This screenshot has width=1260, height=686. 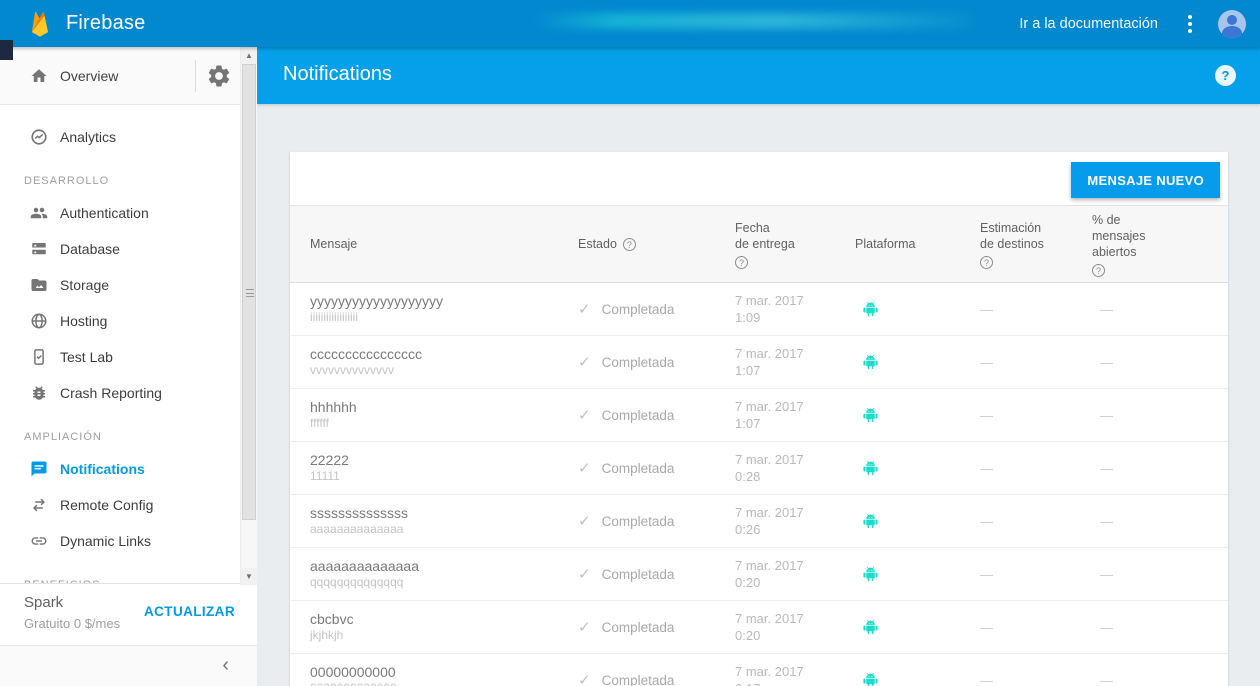 I want to click on message-subtitle: 11111, so click(x=325, y=476).